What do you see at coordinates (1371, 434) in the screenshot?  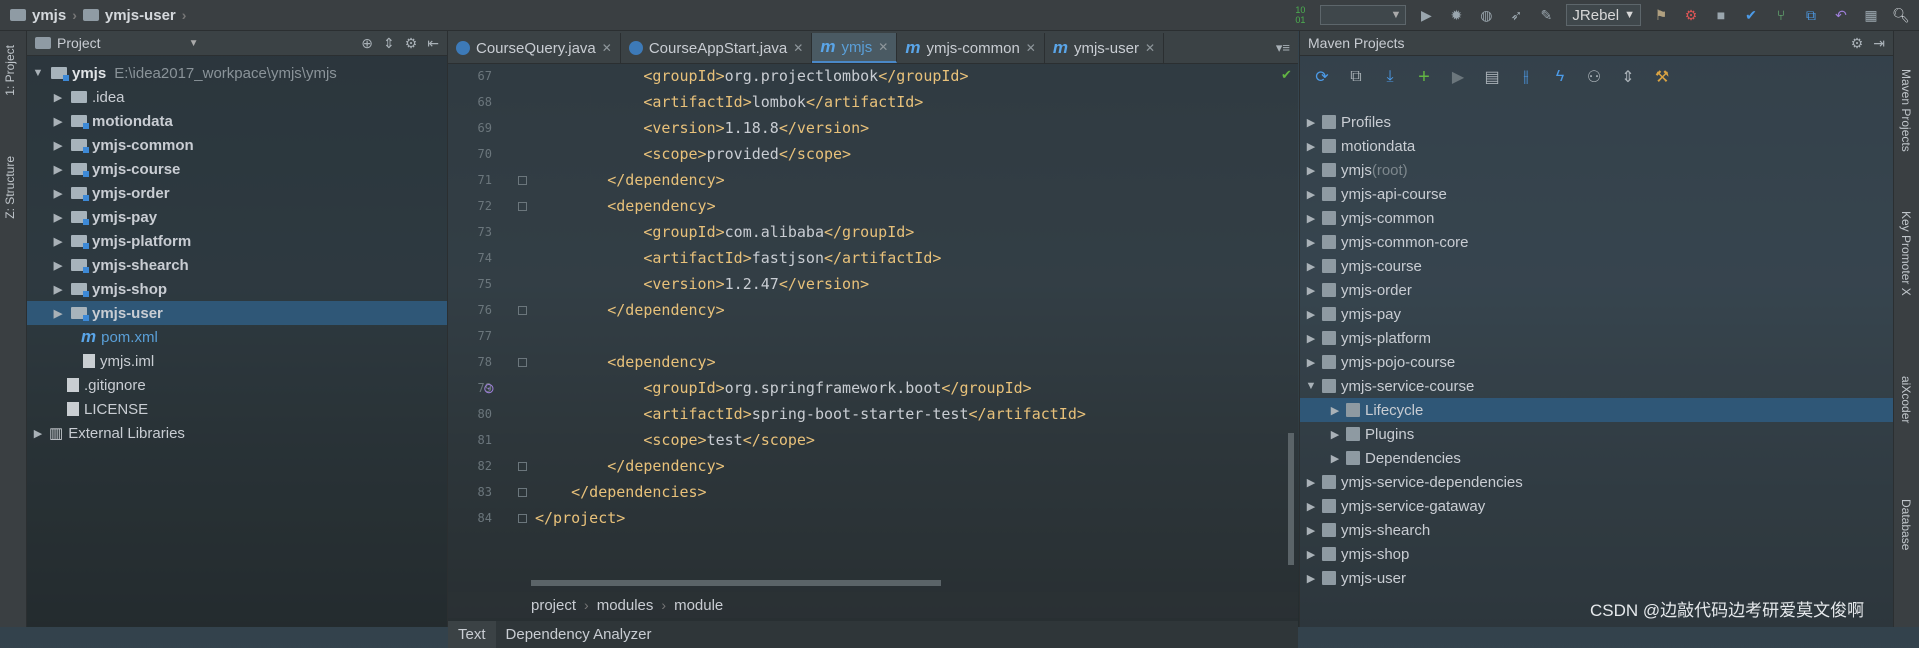 I see `maven-child-item: ▶ Plugins` at bounding box center [1371, 434].